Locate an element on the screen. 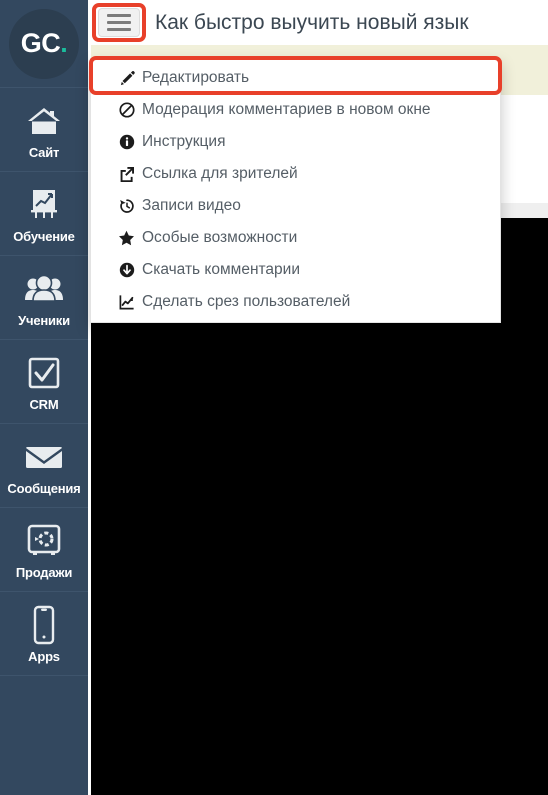 The width and height of the screenshot is (548, 795). sidebar-item-training: Обучение is located at coordinates (44, 214).